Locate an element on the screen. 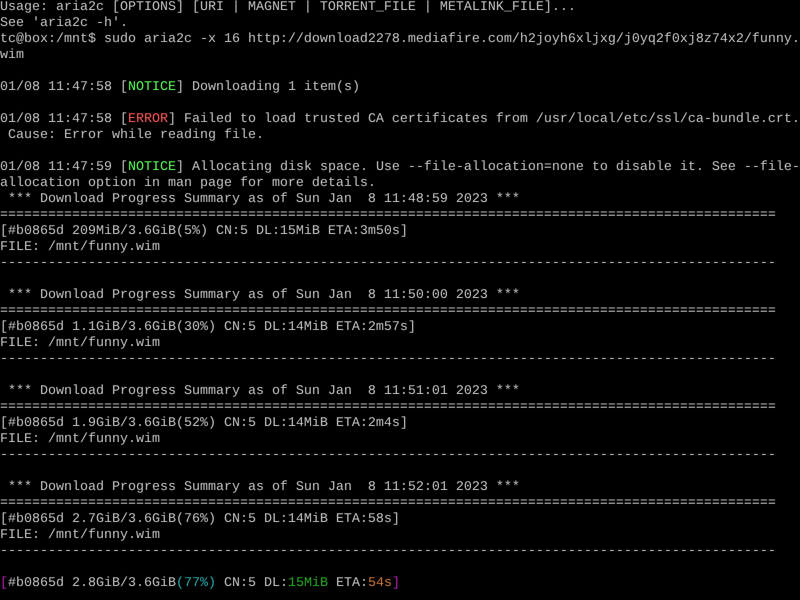 The height and width of the screenshot is (600, 800). terminal-line: allocation option in man page for more details. is located at coordinates (188, 184).